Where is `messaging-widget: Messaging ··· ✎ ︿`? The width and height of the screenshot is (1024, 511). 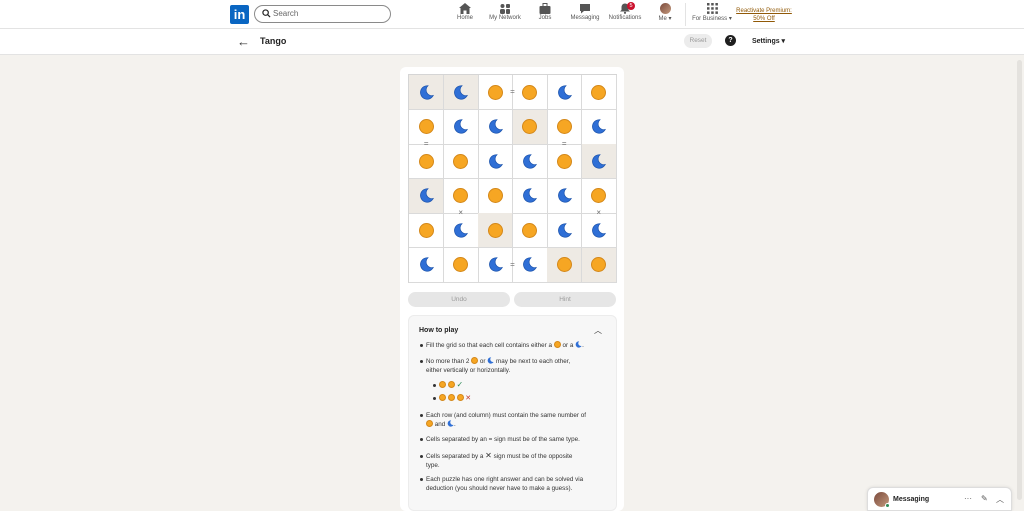
messaging-widget: Messaging ··· ✎ ︿ is located at coordinates (939, 499).